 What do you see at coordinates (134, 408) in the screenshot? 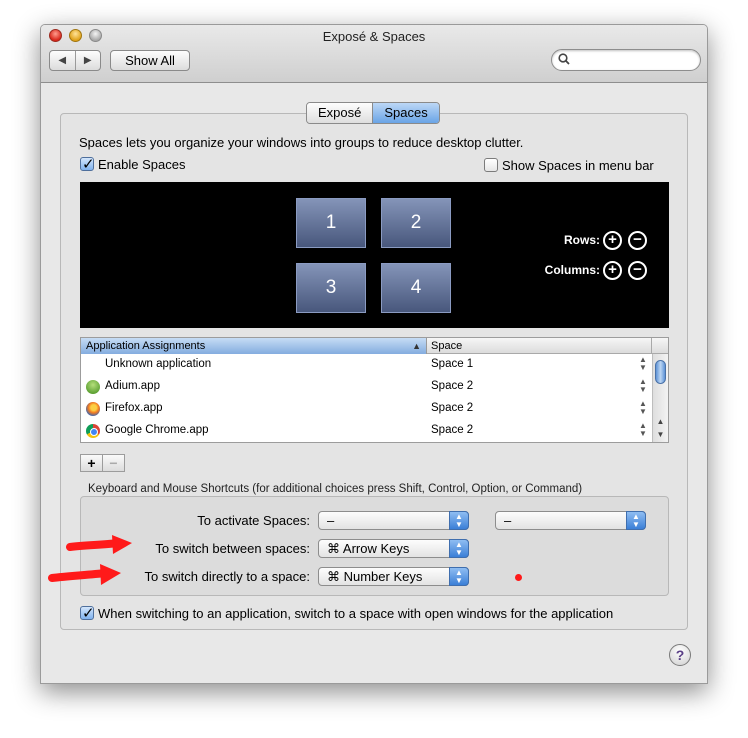
I see `app-name: Firefox.app` at bounding box center [134, 408].